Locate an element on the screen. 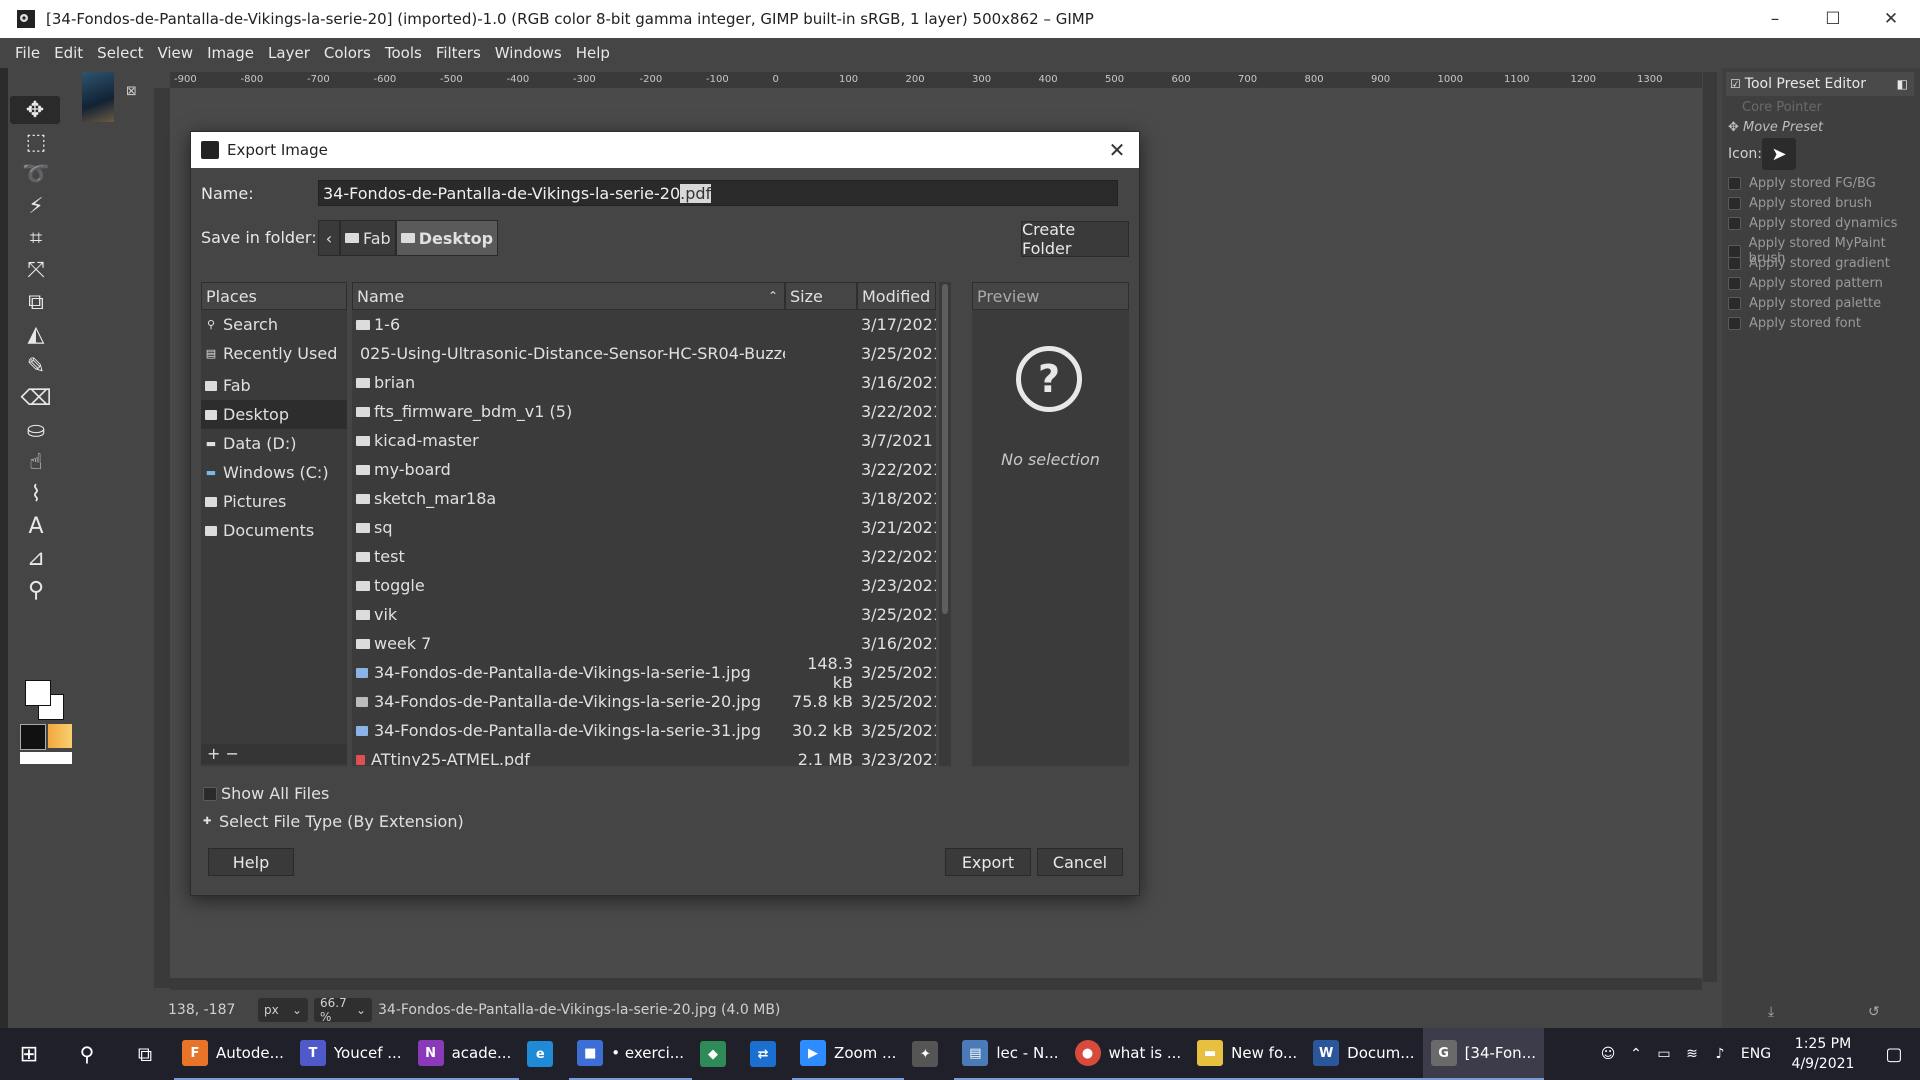 This screenshot has width=1920, height=1080. menu-view: View is located at coordinates (175, 53).